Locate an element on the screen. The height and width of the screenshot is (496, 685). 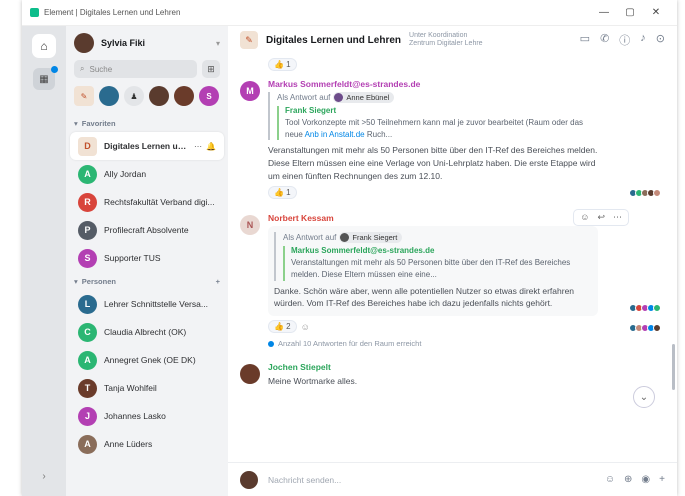
room-avatar: L is located at coordinates (87, 304).